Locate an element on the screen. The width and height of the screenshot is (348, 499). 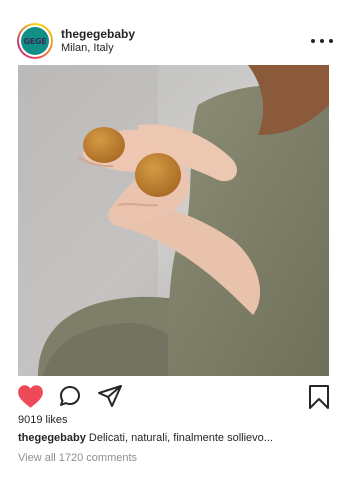
avatar: GEGE is located at coordinates (35, 41).